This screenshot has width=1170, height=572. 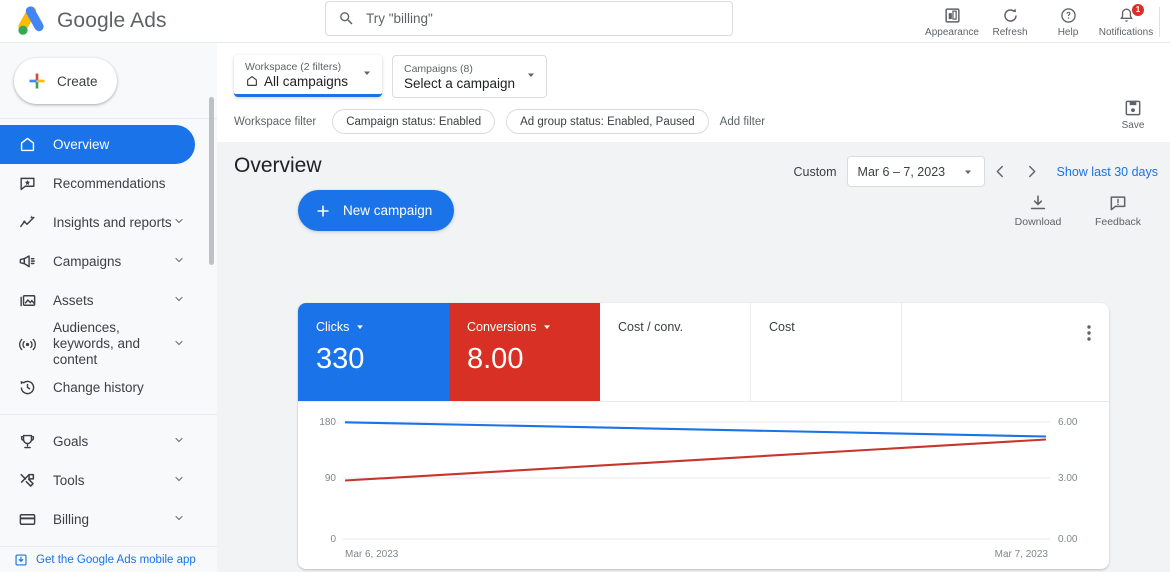 What do you see at coordinates (952, 32) in the screenshot?
I see `appearance-label: Appearance` at bounding box center [952, 32].